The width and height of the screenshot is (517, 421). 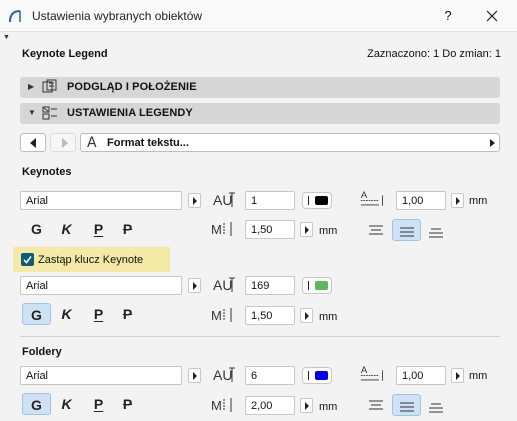 I want to click on next-page-button, so click(x=63, y=142).